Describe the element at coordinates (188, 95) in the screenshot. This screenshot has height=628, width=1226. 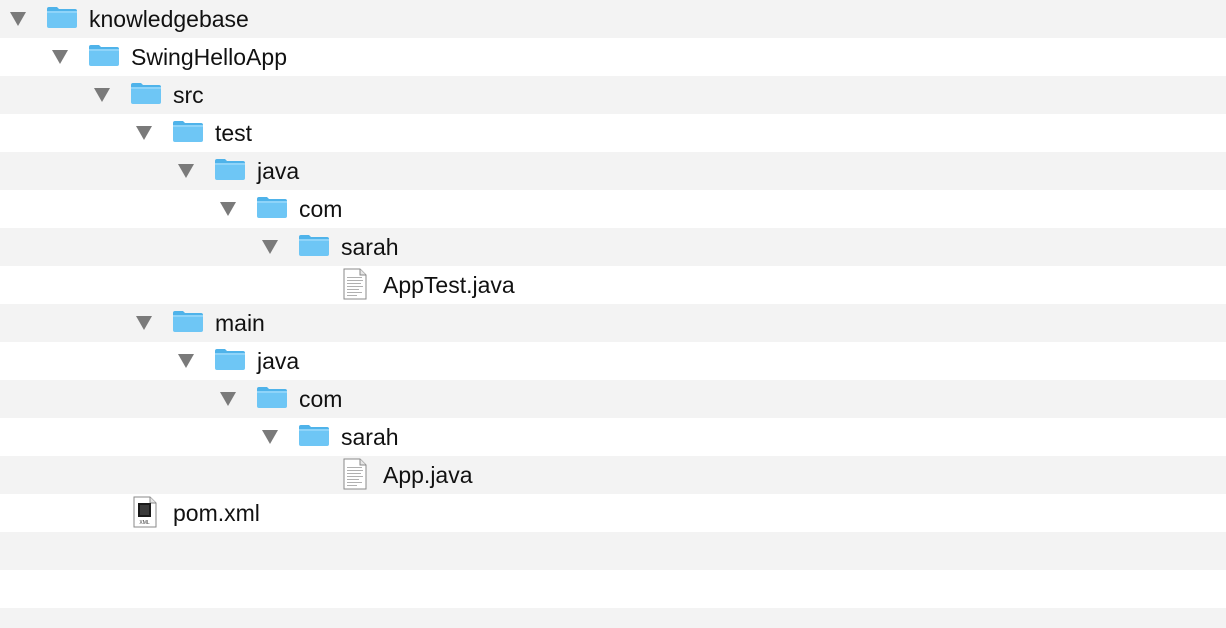
I see `tree-row-label: src` at that location.